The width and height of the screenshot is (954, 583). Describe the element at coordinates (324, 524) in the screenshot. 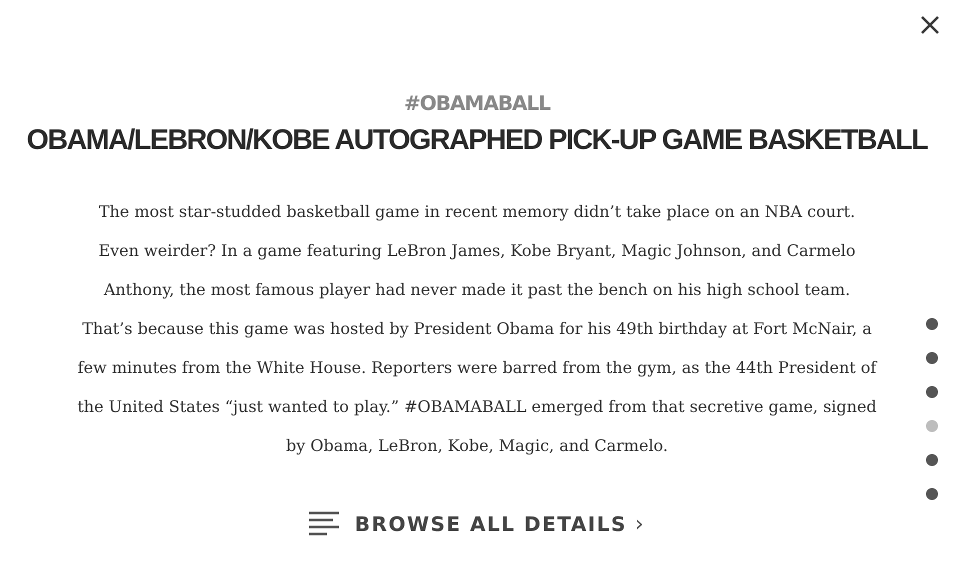

I see `list-lines-icon` at that location.